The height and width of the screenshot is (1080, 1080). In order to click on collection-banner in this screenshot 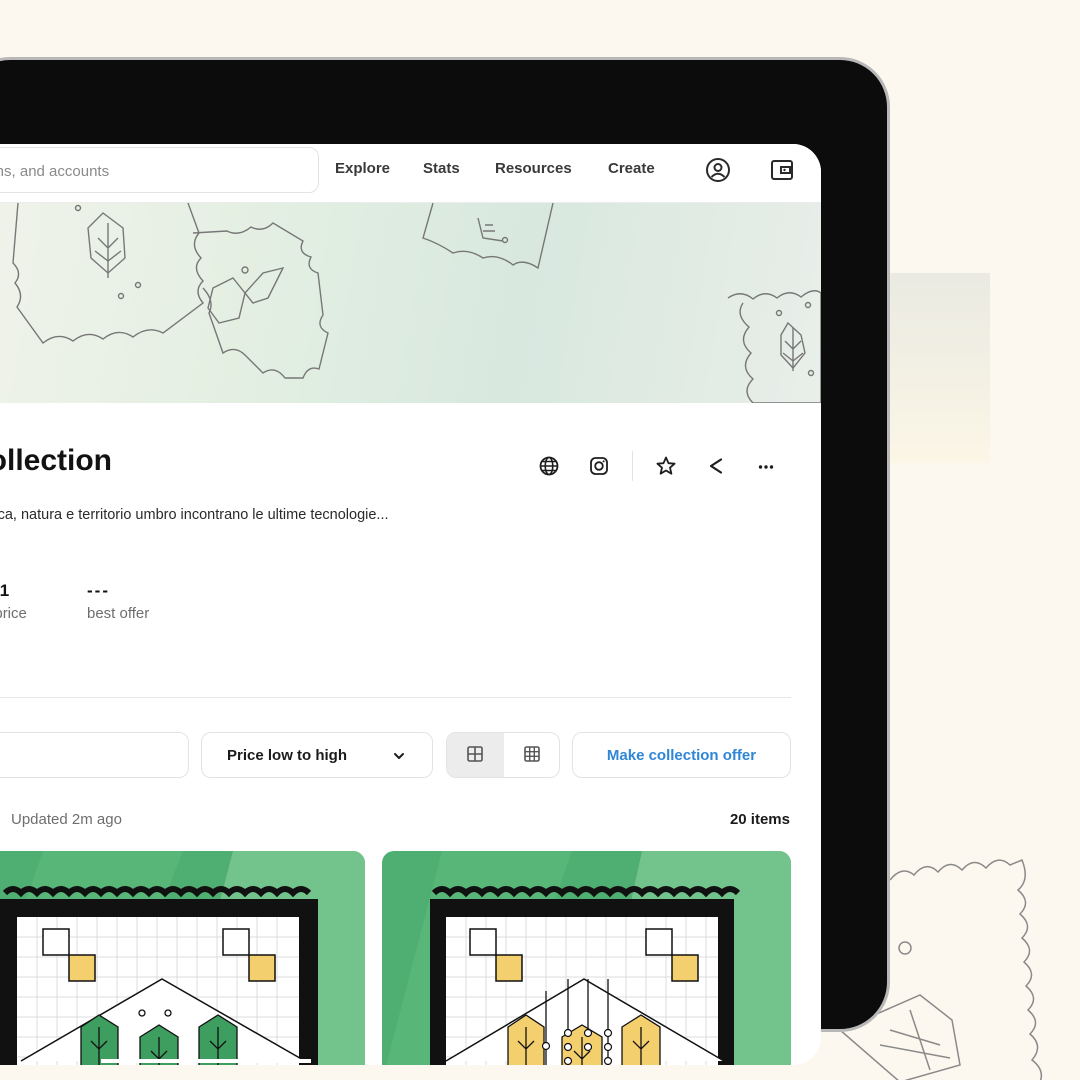, I will do `click(410, 303)`.